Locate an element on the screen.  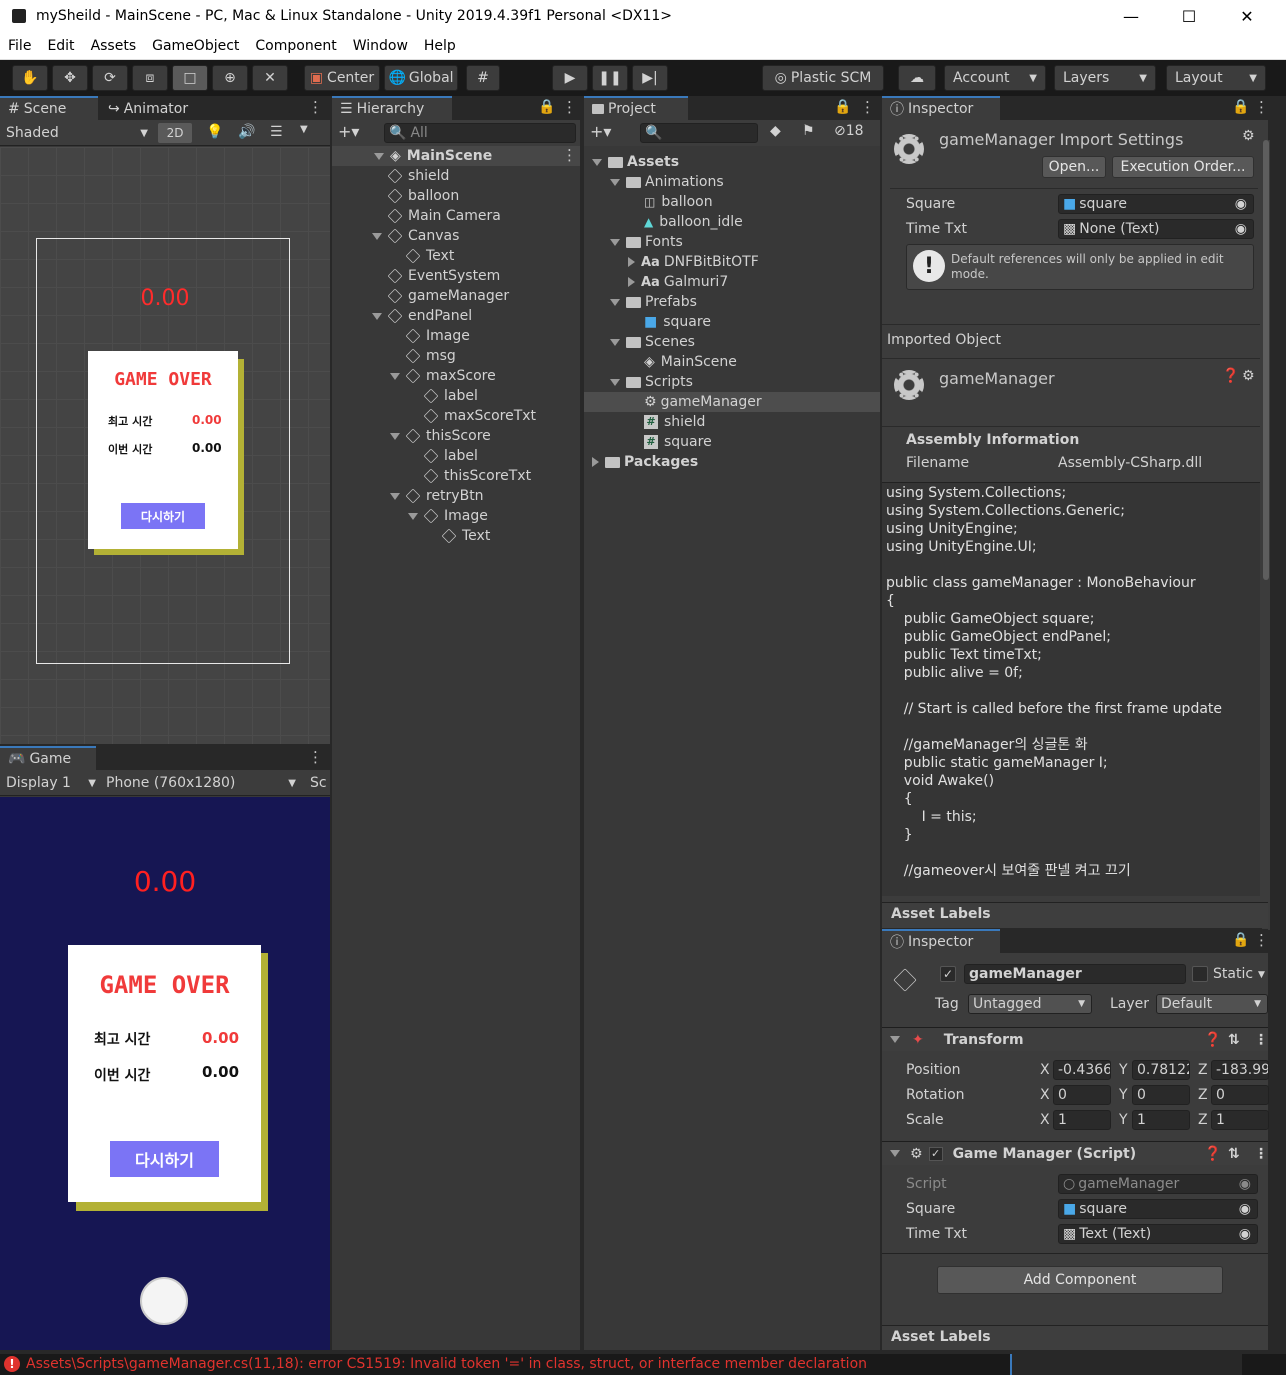
hierarchy-item: endPanel is located at coordinates (422, 316).